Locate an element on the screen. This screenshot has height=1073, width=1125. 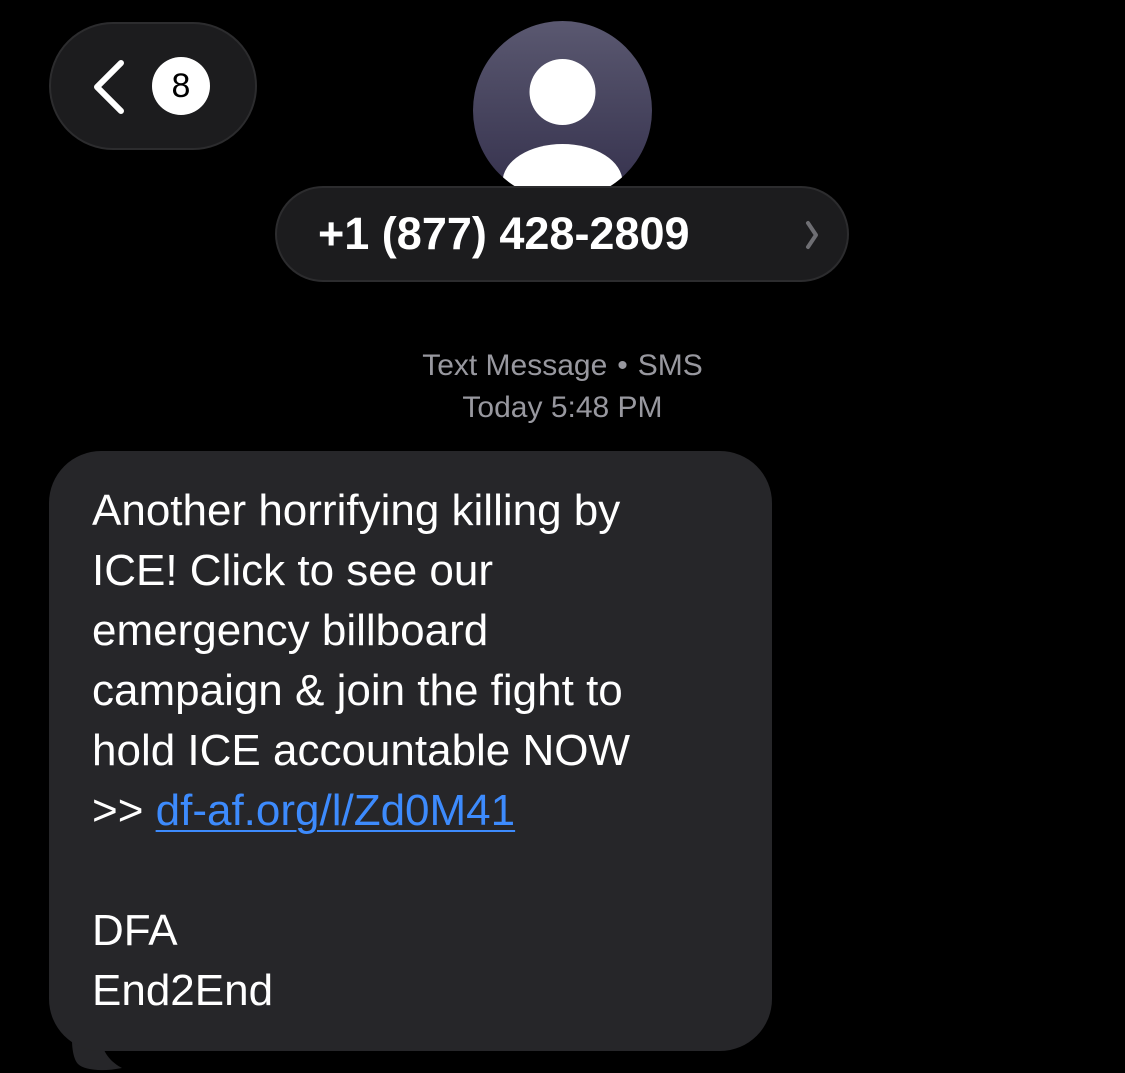
thread-service-label: Text Message • SMS is located at coordinates (562, 366).